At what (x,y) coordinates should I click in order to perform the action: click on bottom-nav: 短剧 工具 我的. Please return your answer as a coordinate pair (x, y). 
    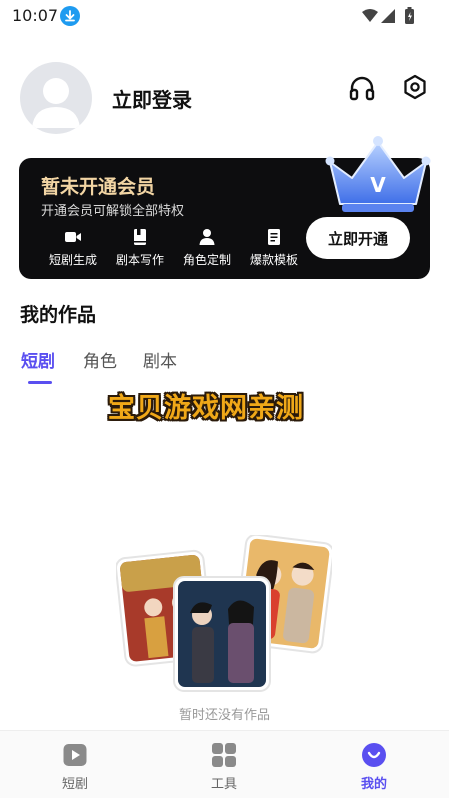
    Looking at the image, I should click on (224, 764).